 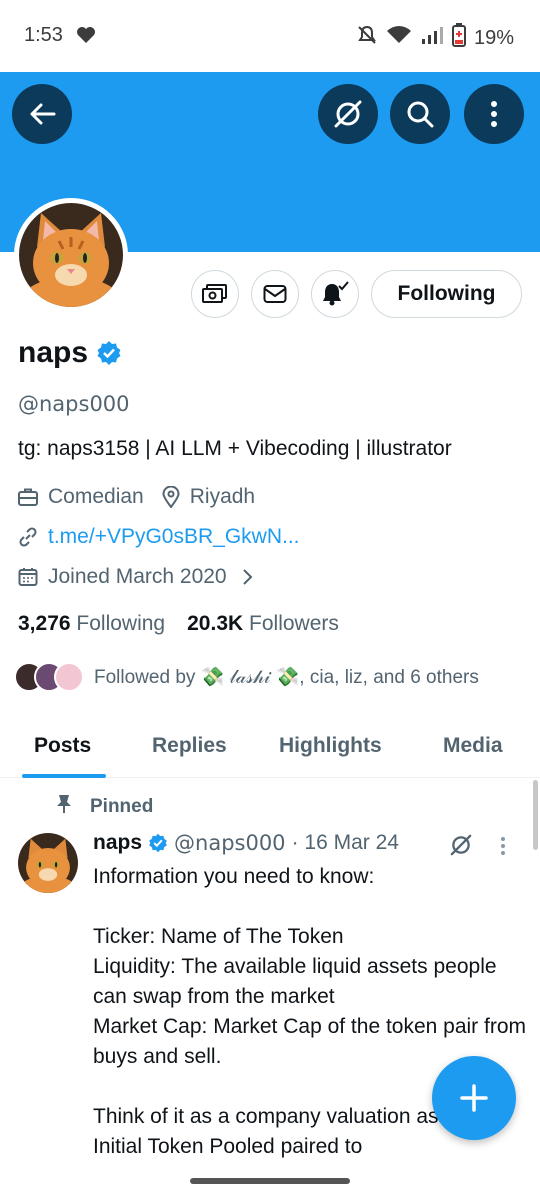 I want to click on link-icon, so click(x=28, y=537).